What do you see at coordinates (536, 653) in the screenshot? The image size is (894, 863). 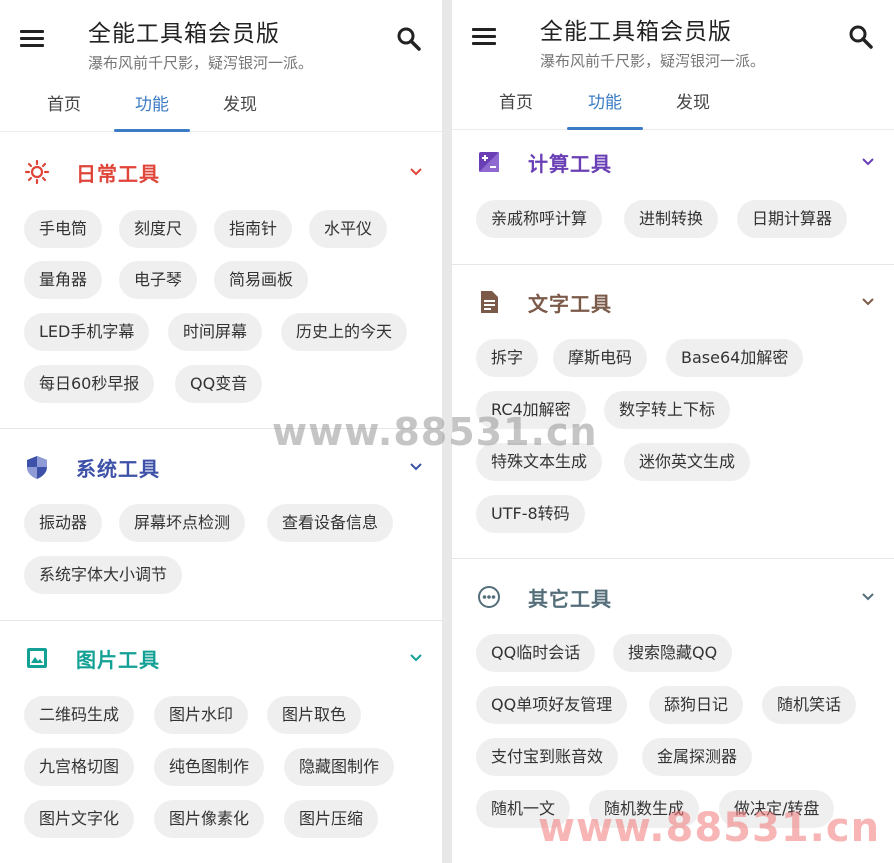 I see `tool-chip: QQ临时会话` at bounding box center [536, 653].